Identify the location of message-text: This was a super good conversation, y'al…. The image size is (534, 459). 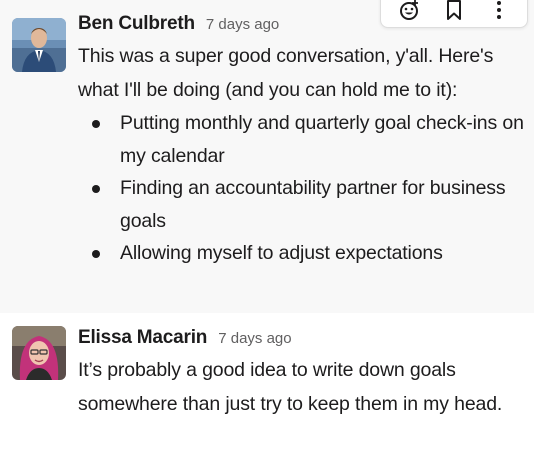
(286, 73).